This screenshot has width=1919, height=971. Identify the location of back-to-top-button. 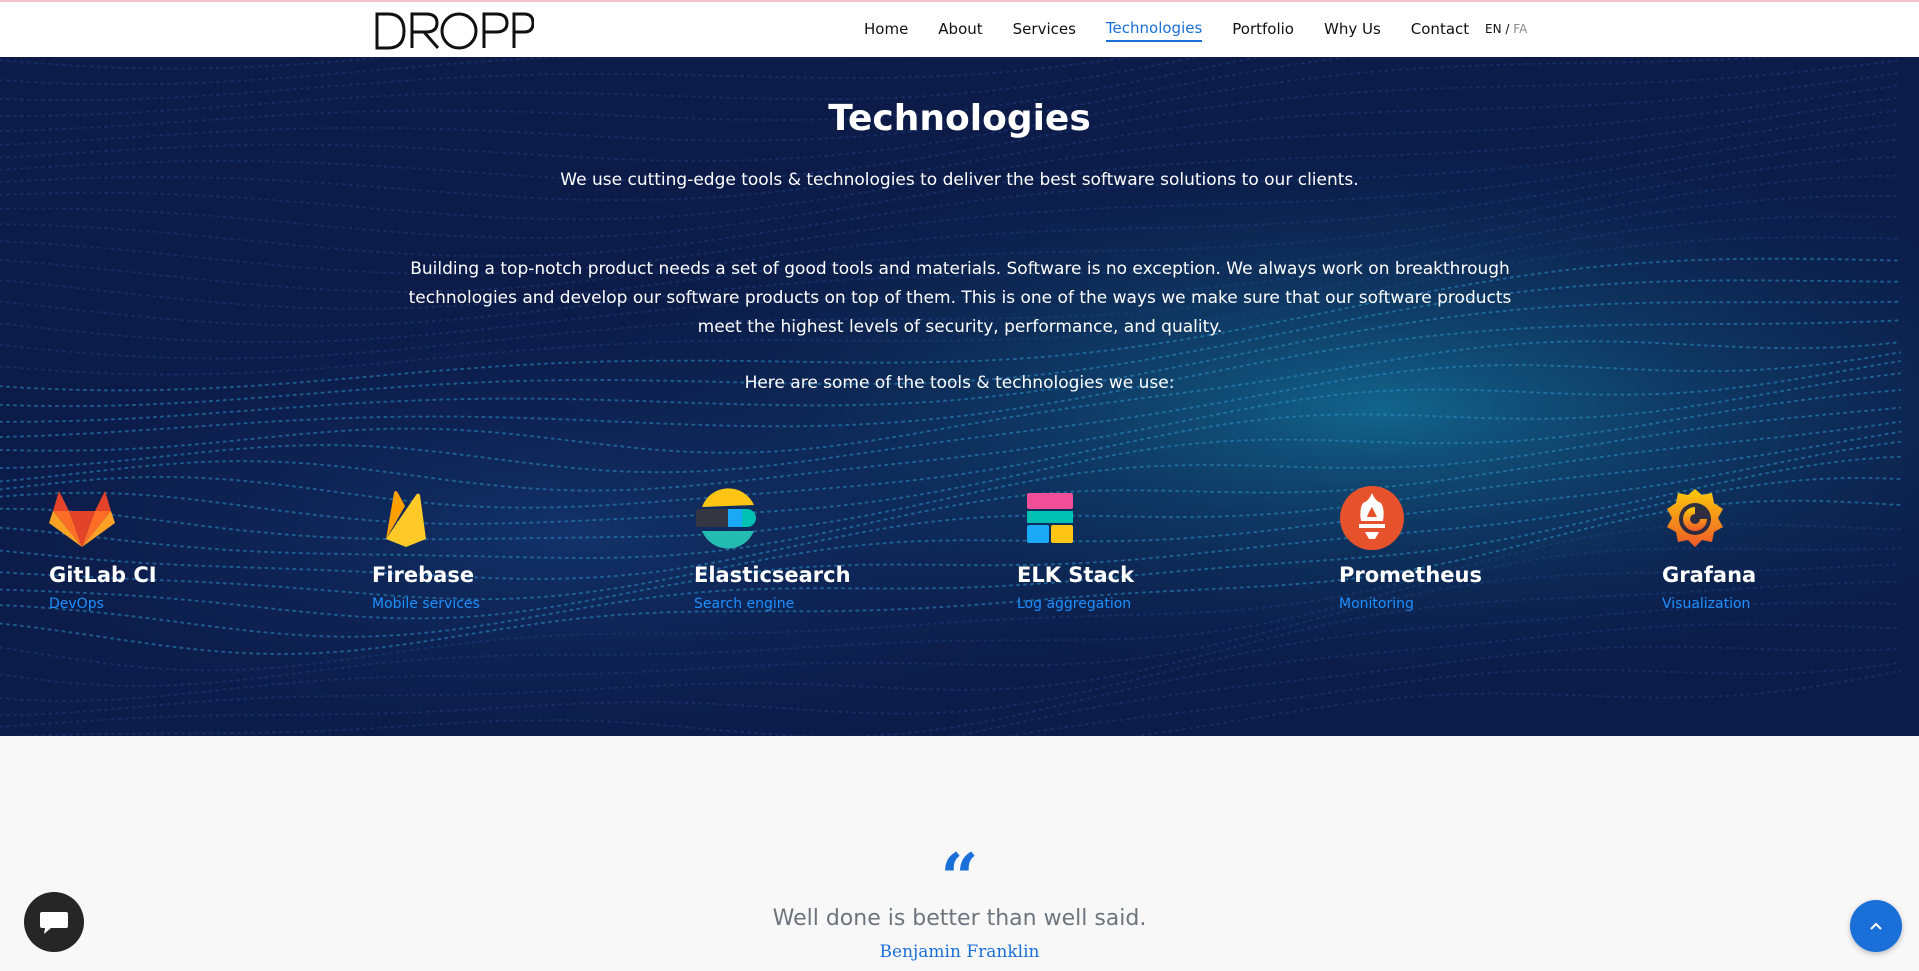
(1876, 926).